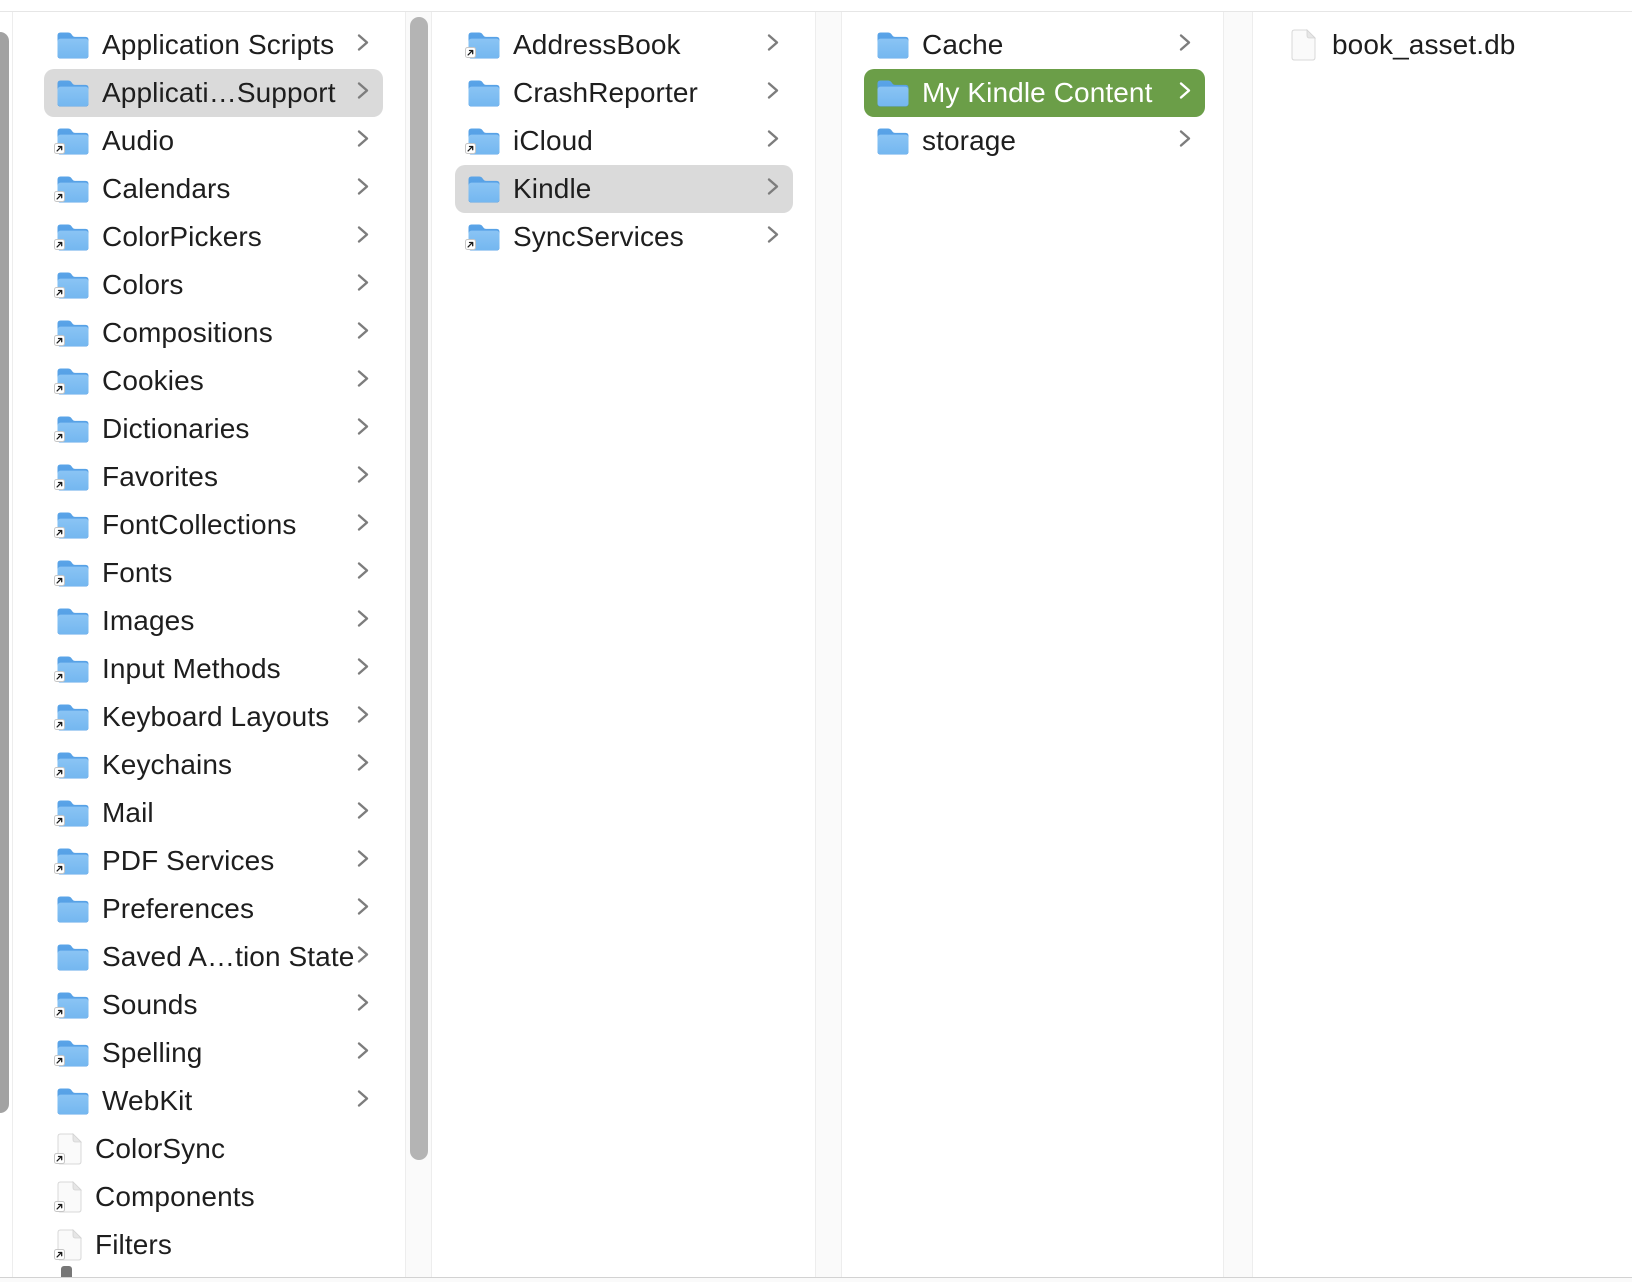 The height and width of the screenshot is (1282, 1632). What do you see at coordinates (213, 45) in the screenshot?
I see `row-application-scripts: Application Scripts` at bounding box center [213, 45].